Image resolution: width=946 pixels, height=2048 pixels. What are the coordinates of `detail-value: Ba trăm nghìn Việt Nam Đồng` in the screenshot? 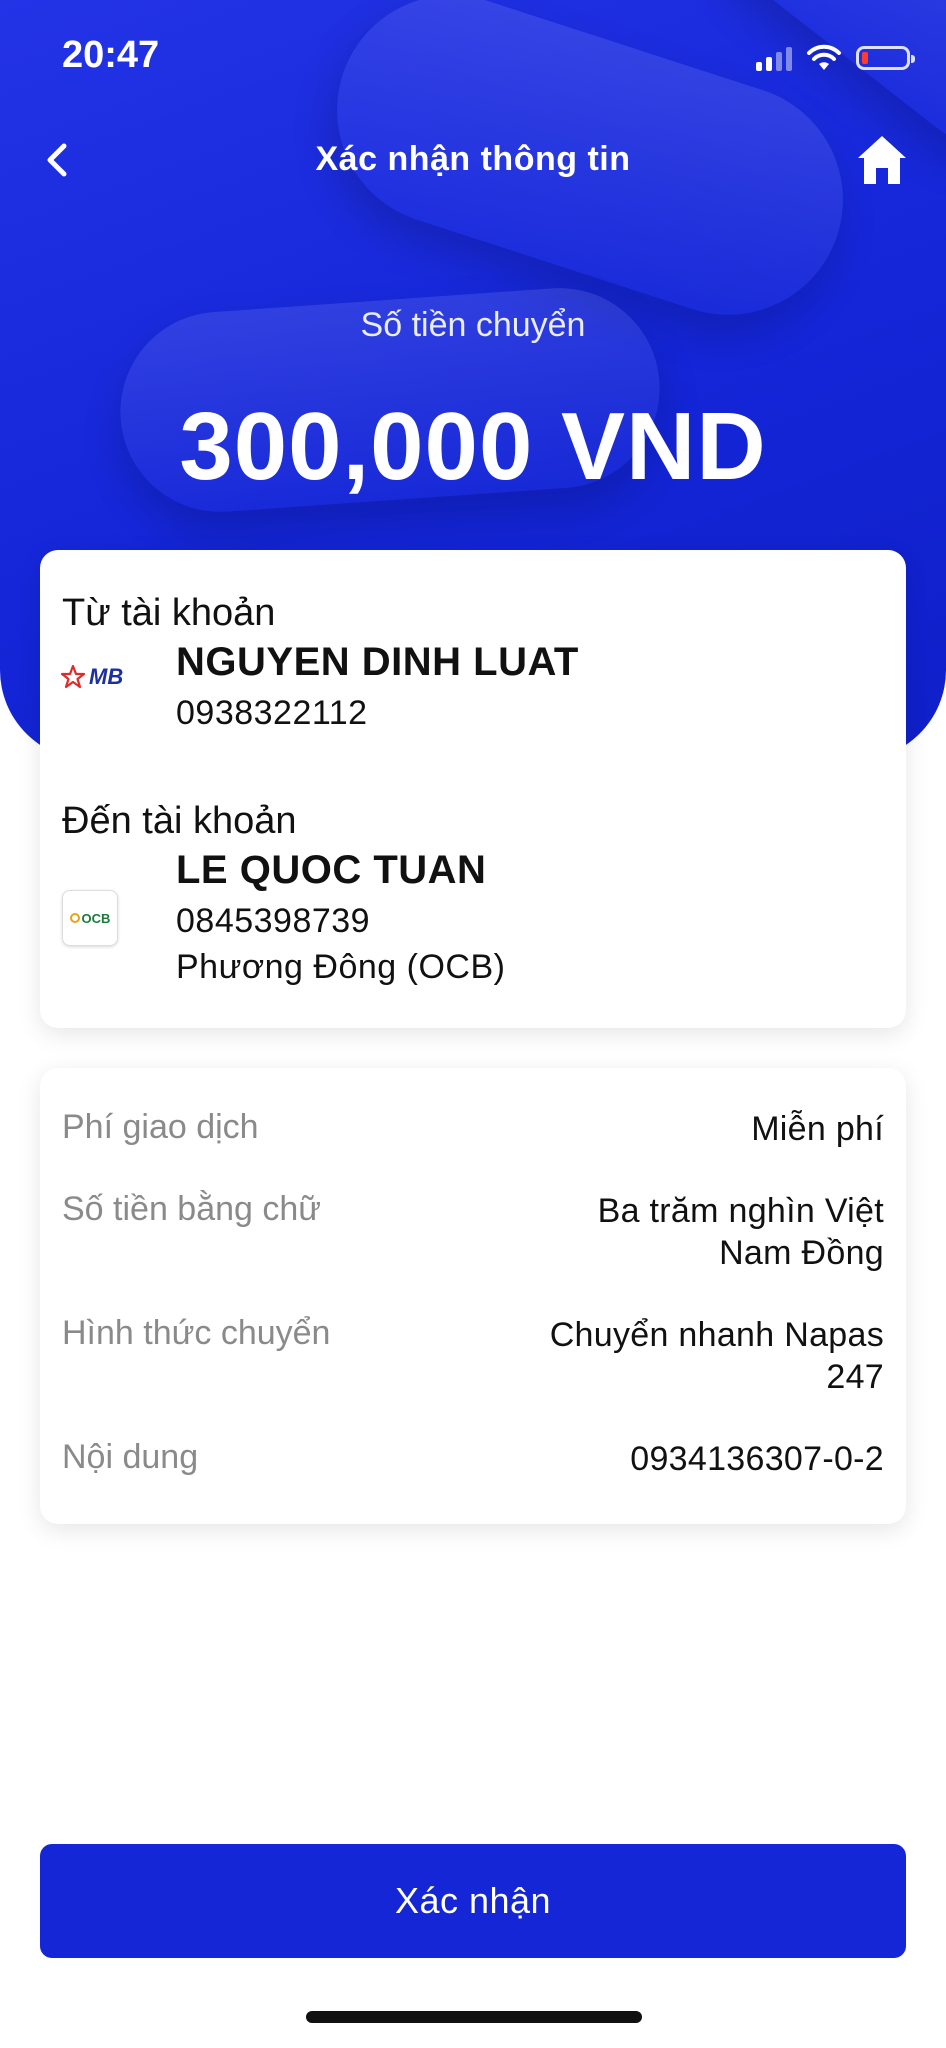 It's located at (741, 1232).